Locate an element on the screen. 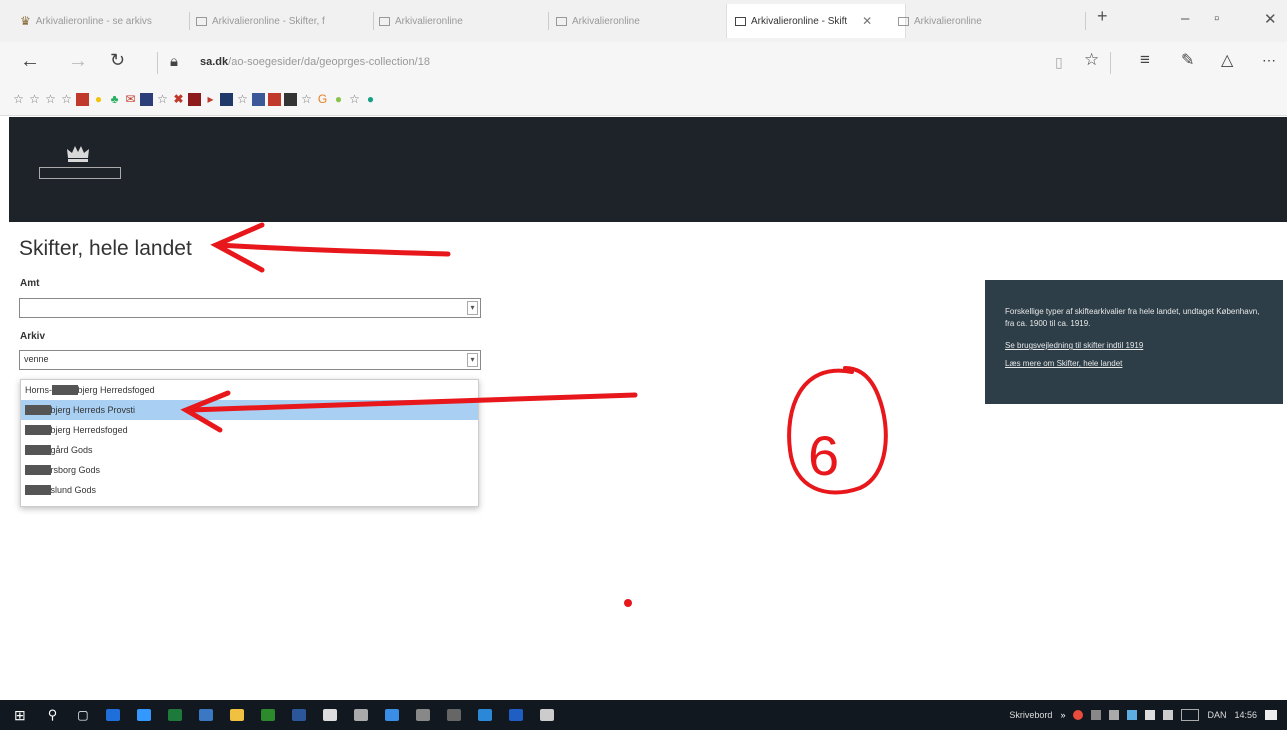 Image resolution: width=1287 pixels, height=730 pixels. tab-4: Arkivalieronline is located at coordinates (636, 21).